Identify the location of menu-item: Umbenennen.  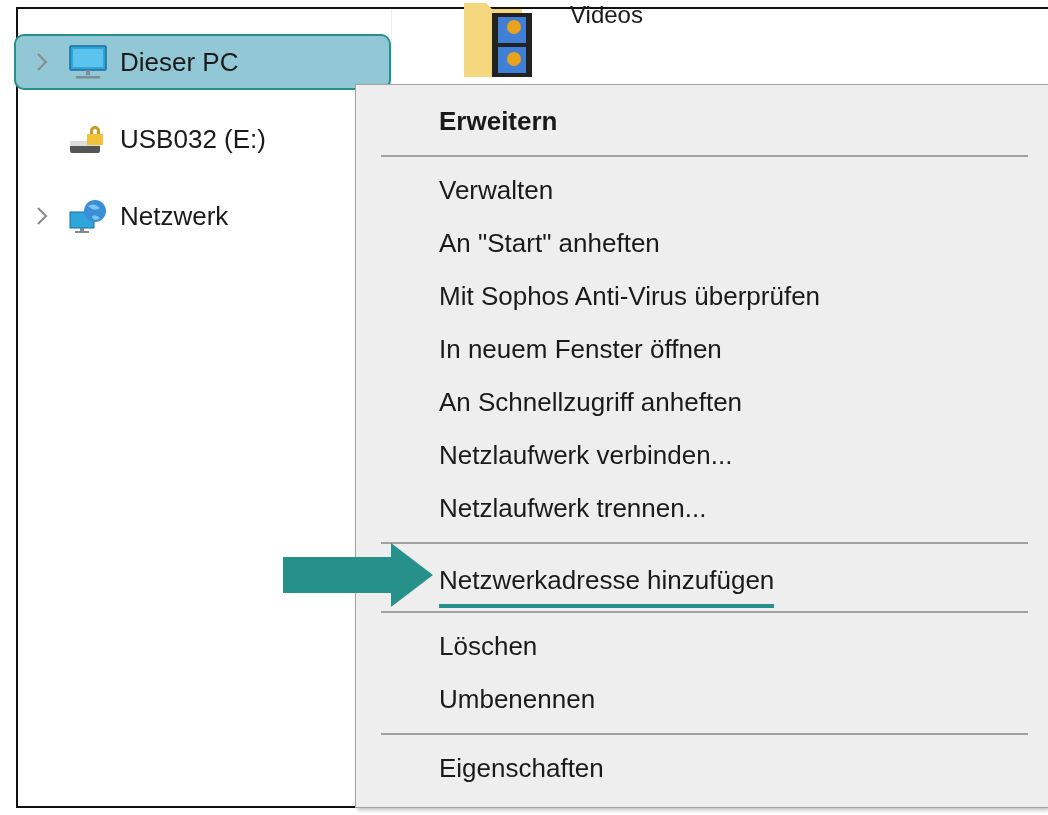
(517, 699).